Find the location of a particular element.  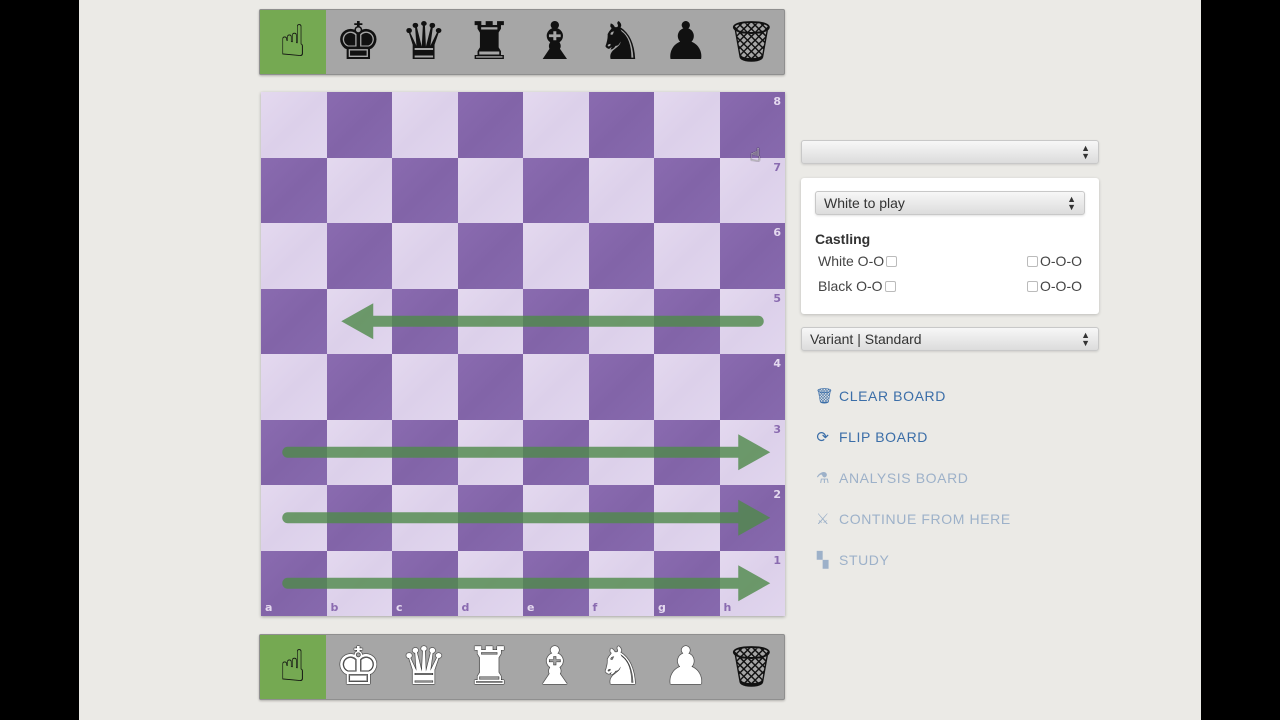

square-g3 is located at coordinates (687, 452).